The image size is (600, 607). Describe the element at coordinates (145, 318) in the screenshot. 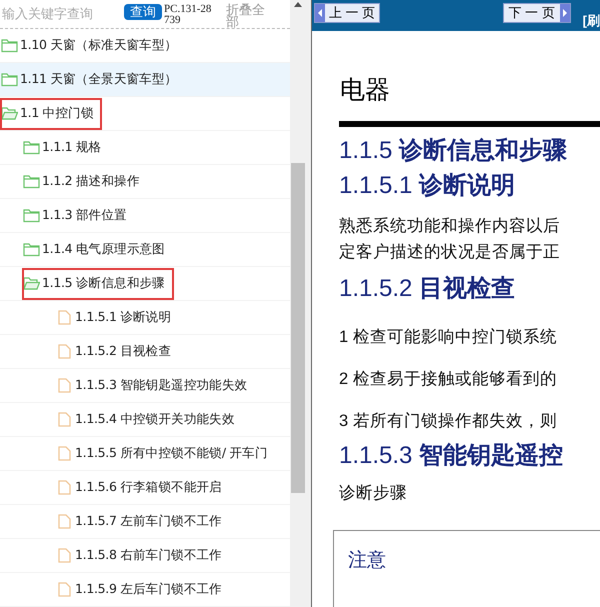

I see `tree-item: 1.1.5.1 诊断说明` at that location.